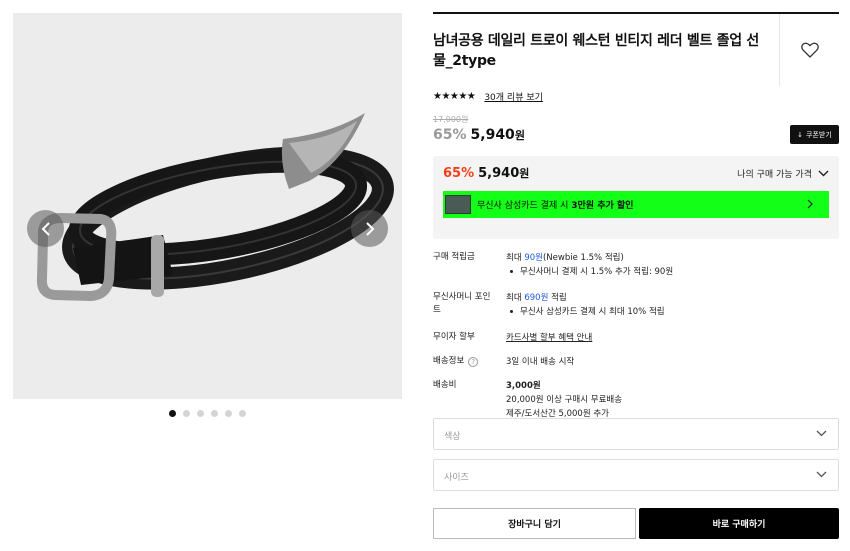 The width and height of the screenshot is (850, 551). Describe the element at coordinates (636, 204) in the screenshot. I see `card-promo-banner: 무신사 삼성카드 결제 시 3만원 추가 할인` at that location.